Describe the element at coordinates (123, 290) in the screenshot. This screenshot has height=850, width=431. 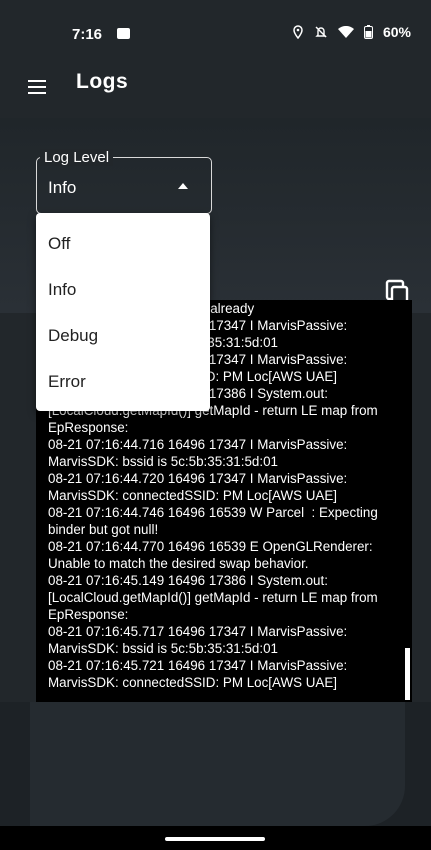
I see `dropdown-option-info: Info` at that location.